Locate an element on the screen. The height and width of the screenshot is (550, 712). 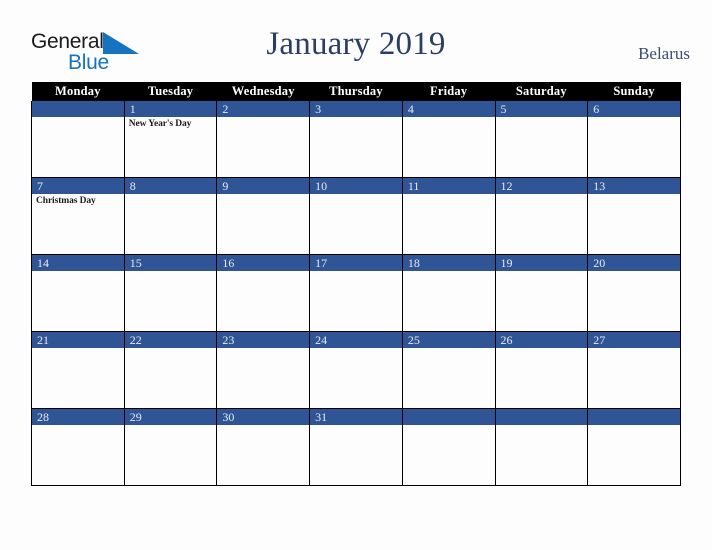
calendar-day-cell: 4 is located at coordinates (448, 139).